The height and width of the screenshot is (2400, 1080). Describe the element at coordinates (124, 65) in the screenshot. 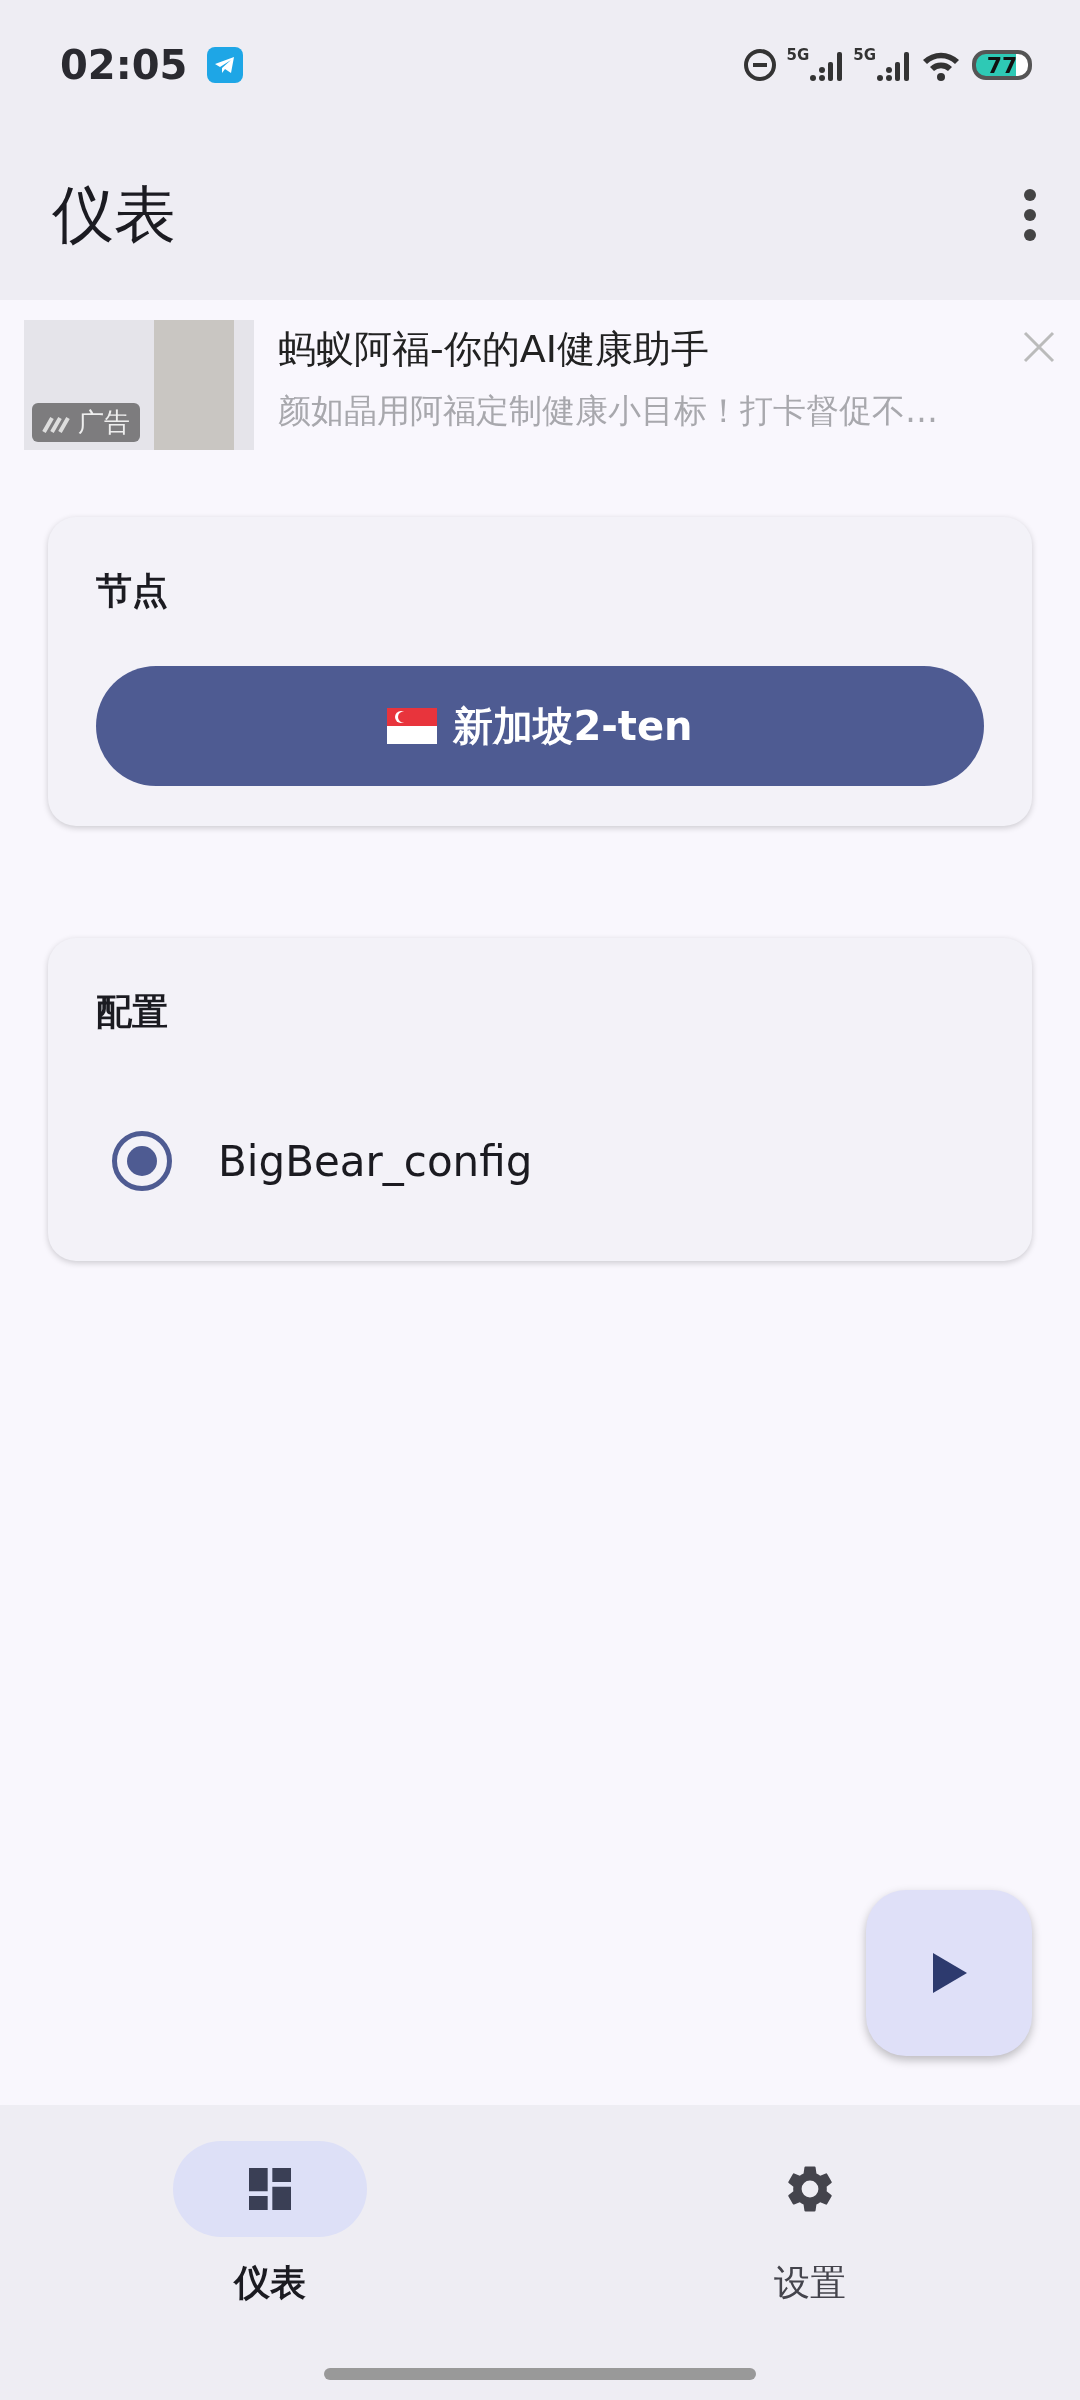

I see `status-time: 02:05` at that location.